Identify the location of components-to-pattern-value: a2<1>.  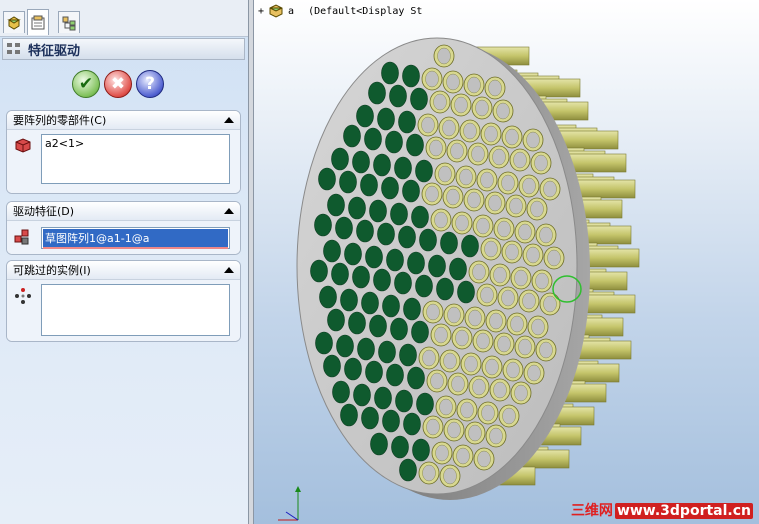
(65, 143).